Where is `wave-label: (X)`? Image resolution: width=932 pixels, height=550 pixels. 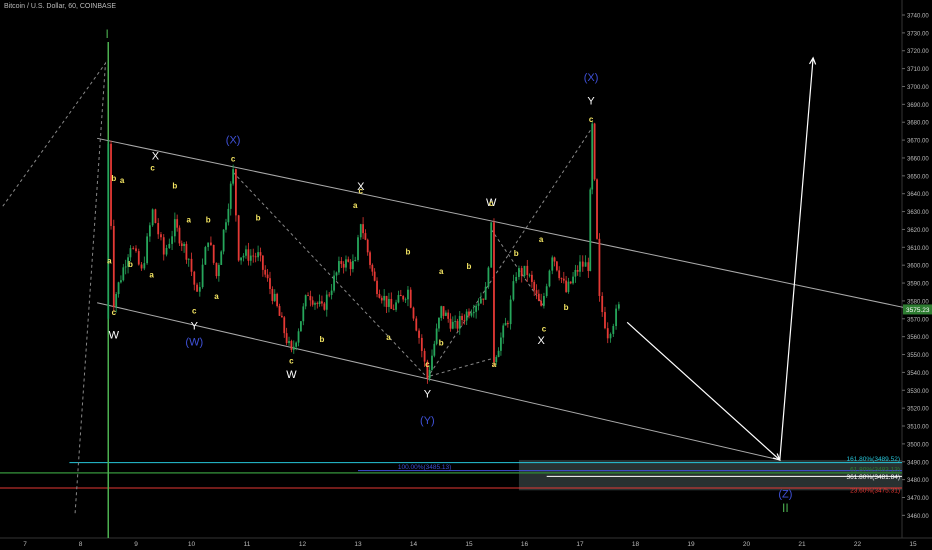
wave-label: (X) is located at coordinates (233, 141).